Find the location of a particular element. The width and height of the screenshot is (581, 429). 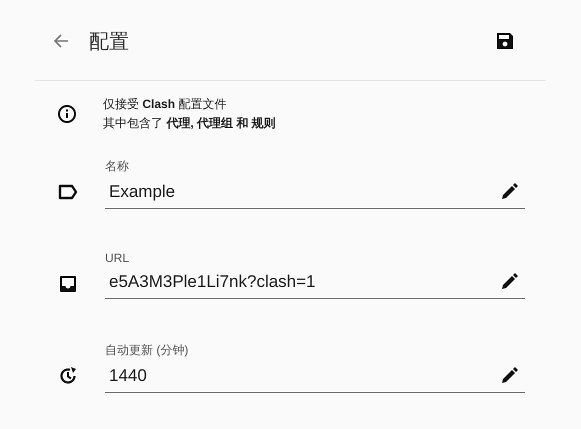

back-icon is located at coordinates (61, 41).